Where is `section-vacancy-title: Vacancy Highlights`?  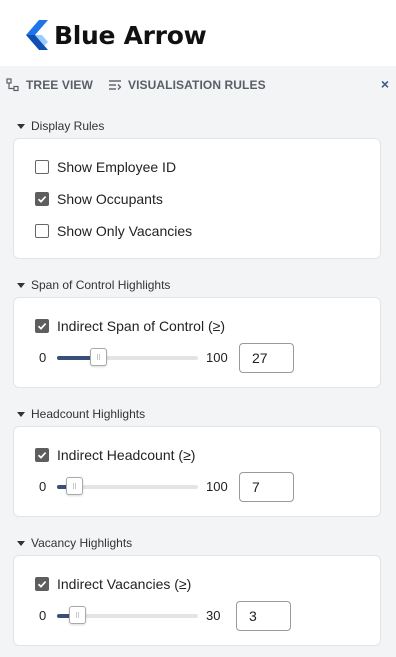 section-vacancy-title: Vacancy Highlights is located at coordinates (82, 543).